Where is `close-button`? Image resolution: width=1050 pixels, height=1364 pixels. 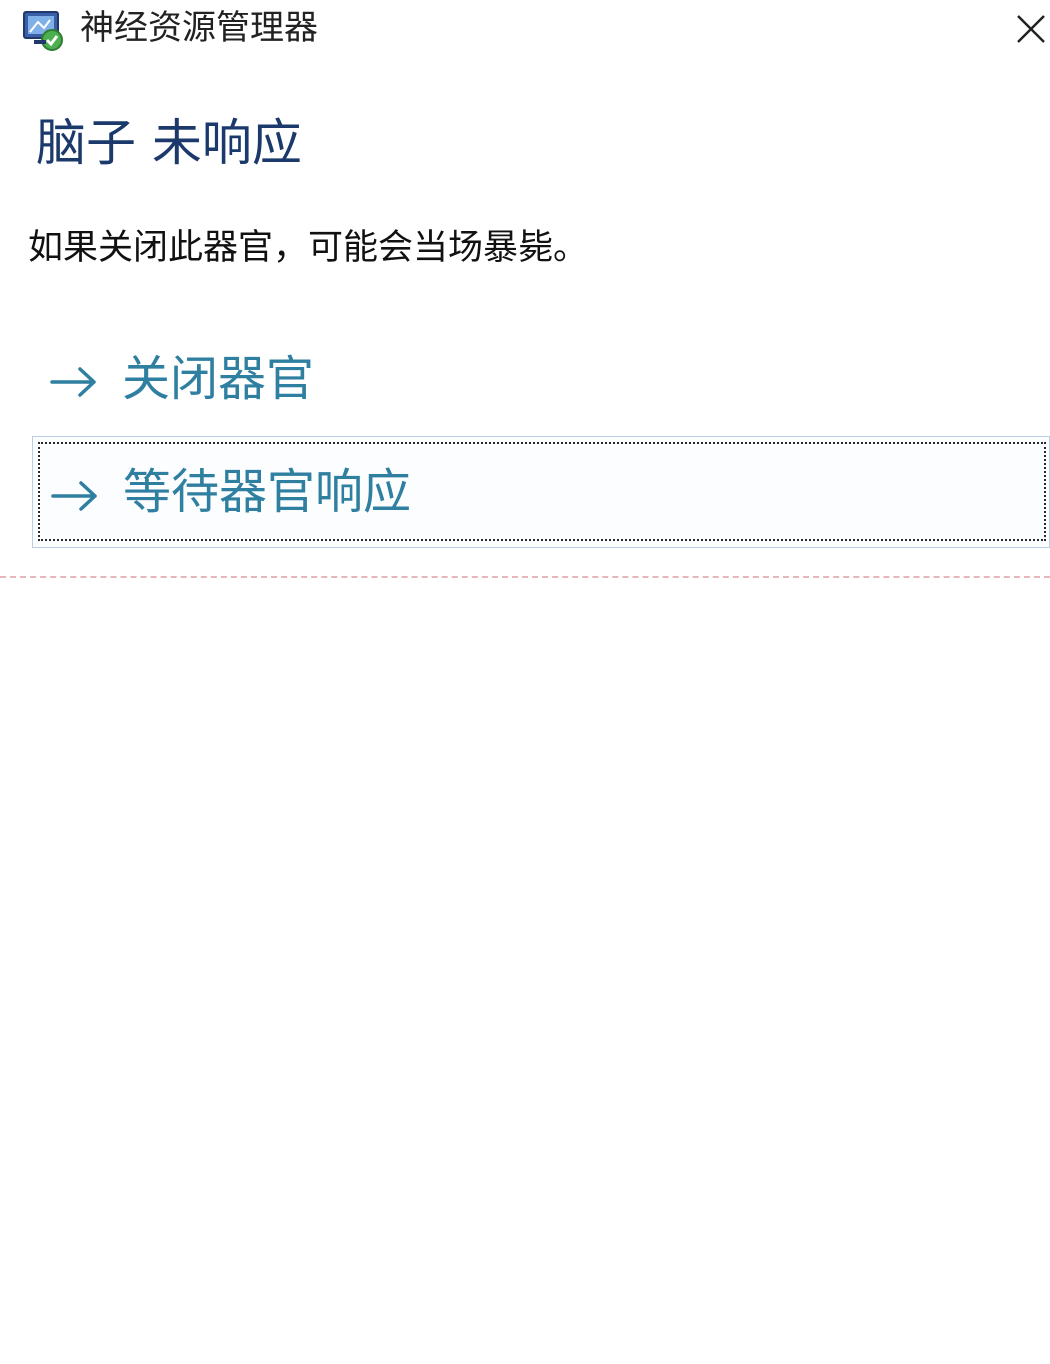
close-button is located at coordinates (1030, 28).